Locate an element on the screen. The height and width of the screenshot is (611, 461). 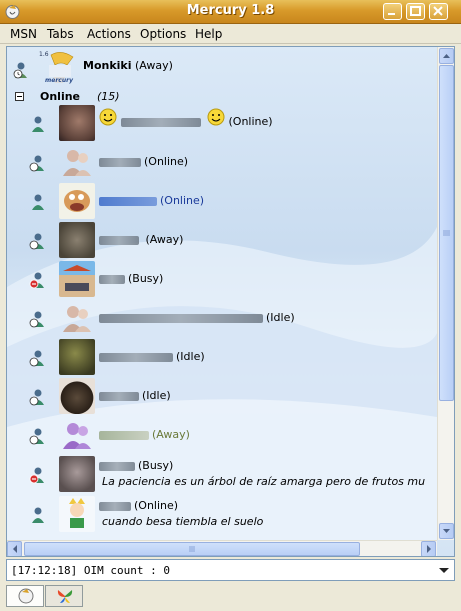
arrow-up-icon is located at coordinates (446, 56).